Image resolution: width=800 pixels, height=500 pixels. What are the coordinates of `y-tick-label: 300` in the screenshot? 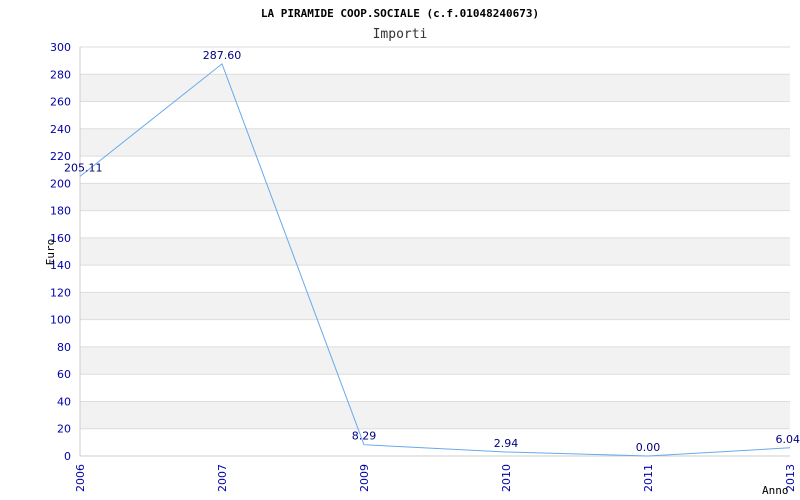 It's located at (60, 47).